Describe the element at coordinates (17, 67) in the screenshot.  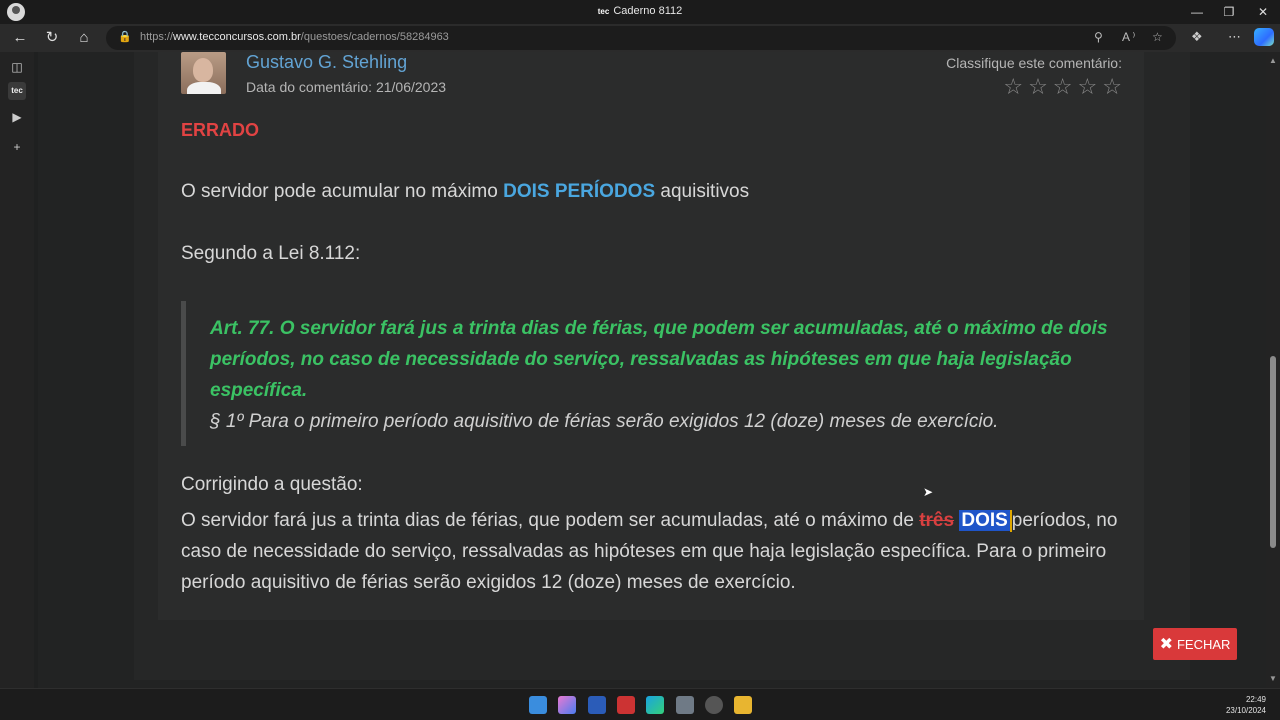
I see `tab-actions-icon: ◫` at that location.